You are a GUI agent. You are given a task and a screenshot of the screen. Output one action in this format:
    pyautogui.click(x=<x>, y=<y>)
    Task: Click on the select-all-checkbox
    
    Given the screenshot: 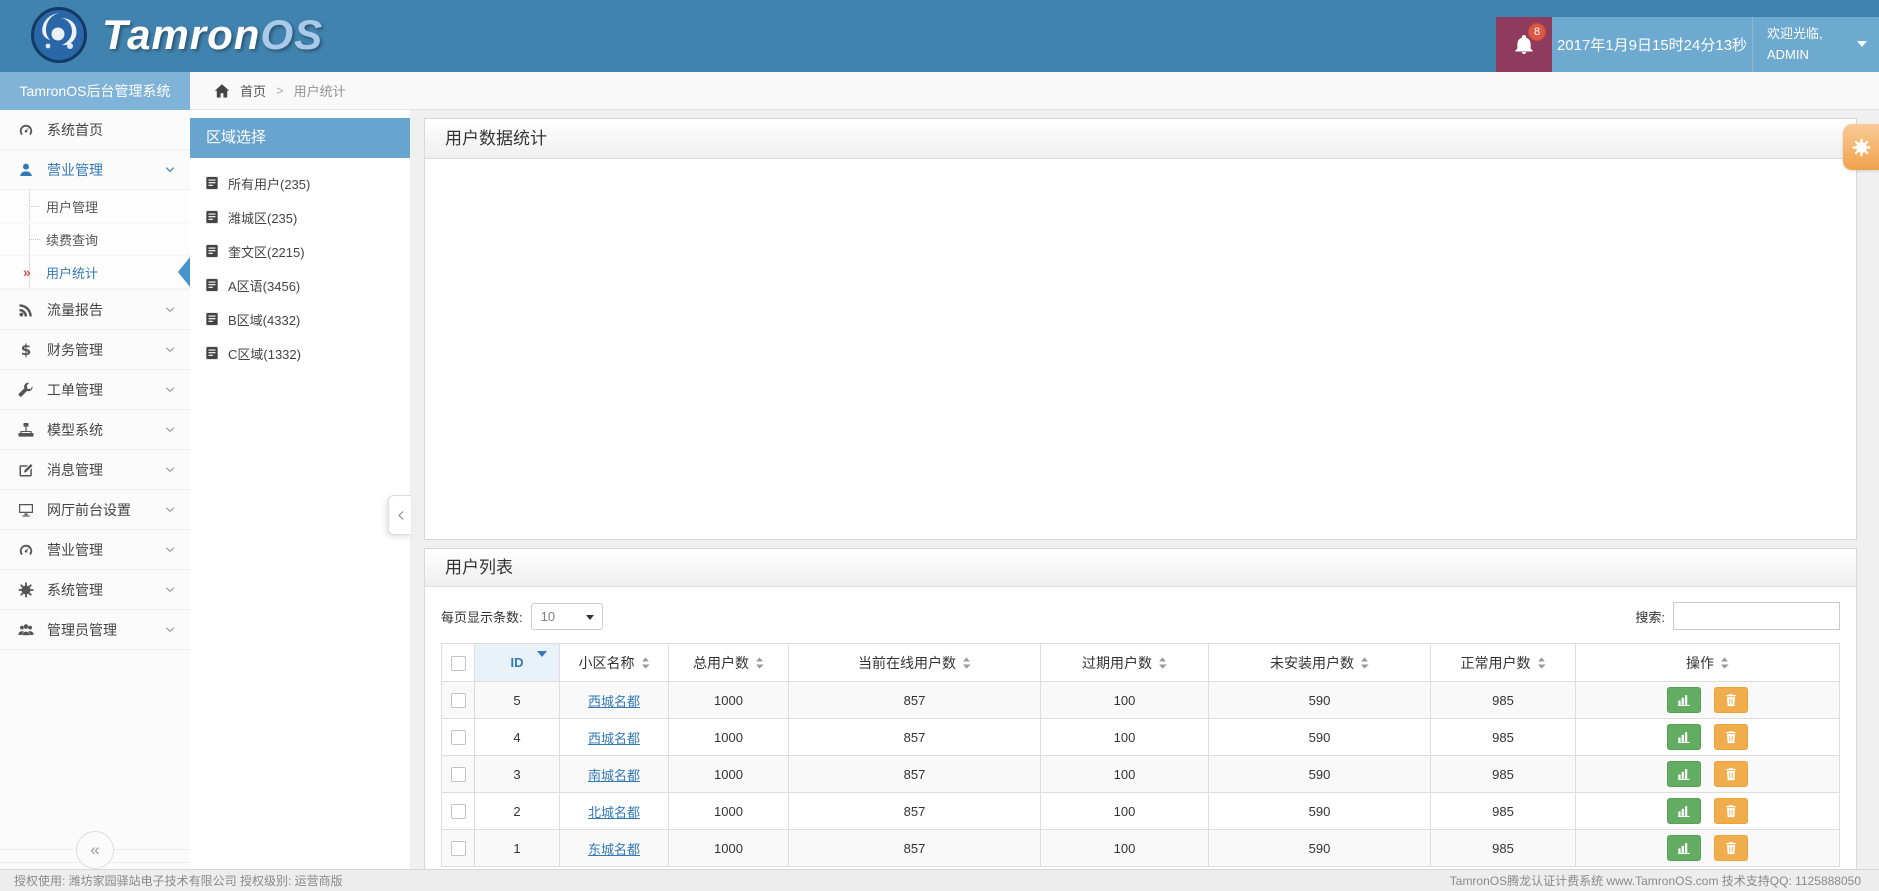 What is the action you would take?
    pyautogui.click(x=458, y=663)
    